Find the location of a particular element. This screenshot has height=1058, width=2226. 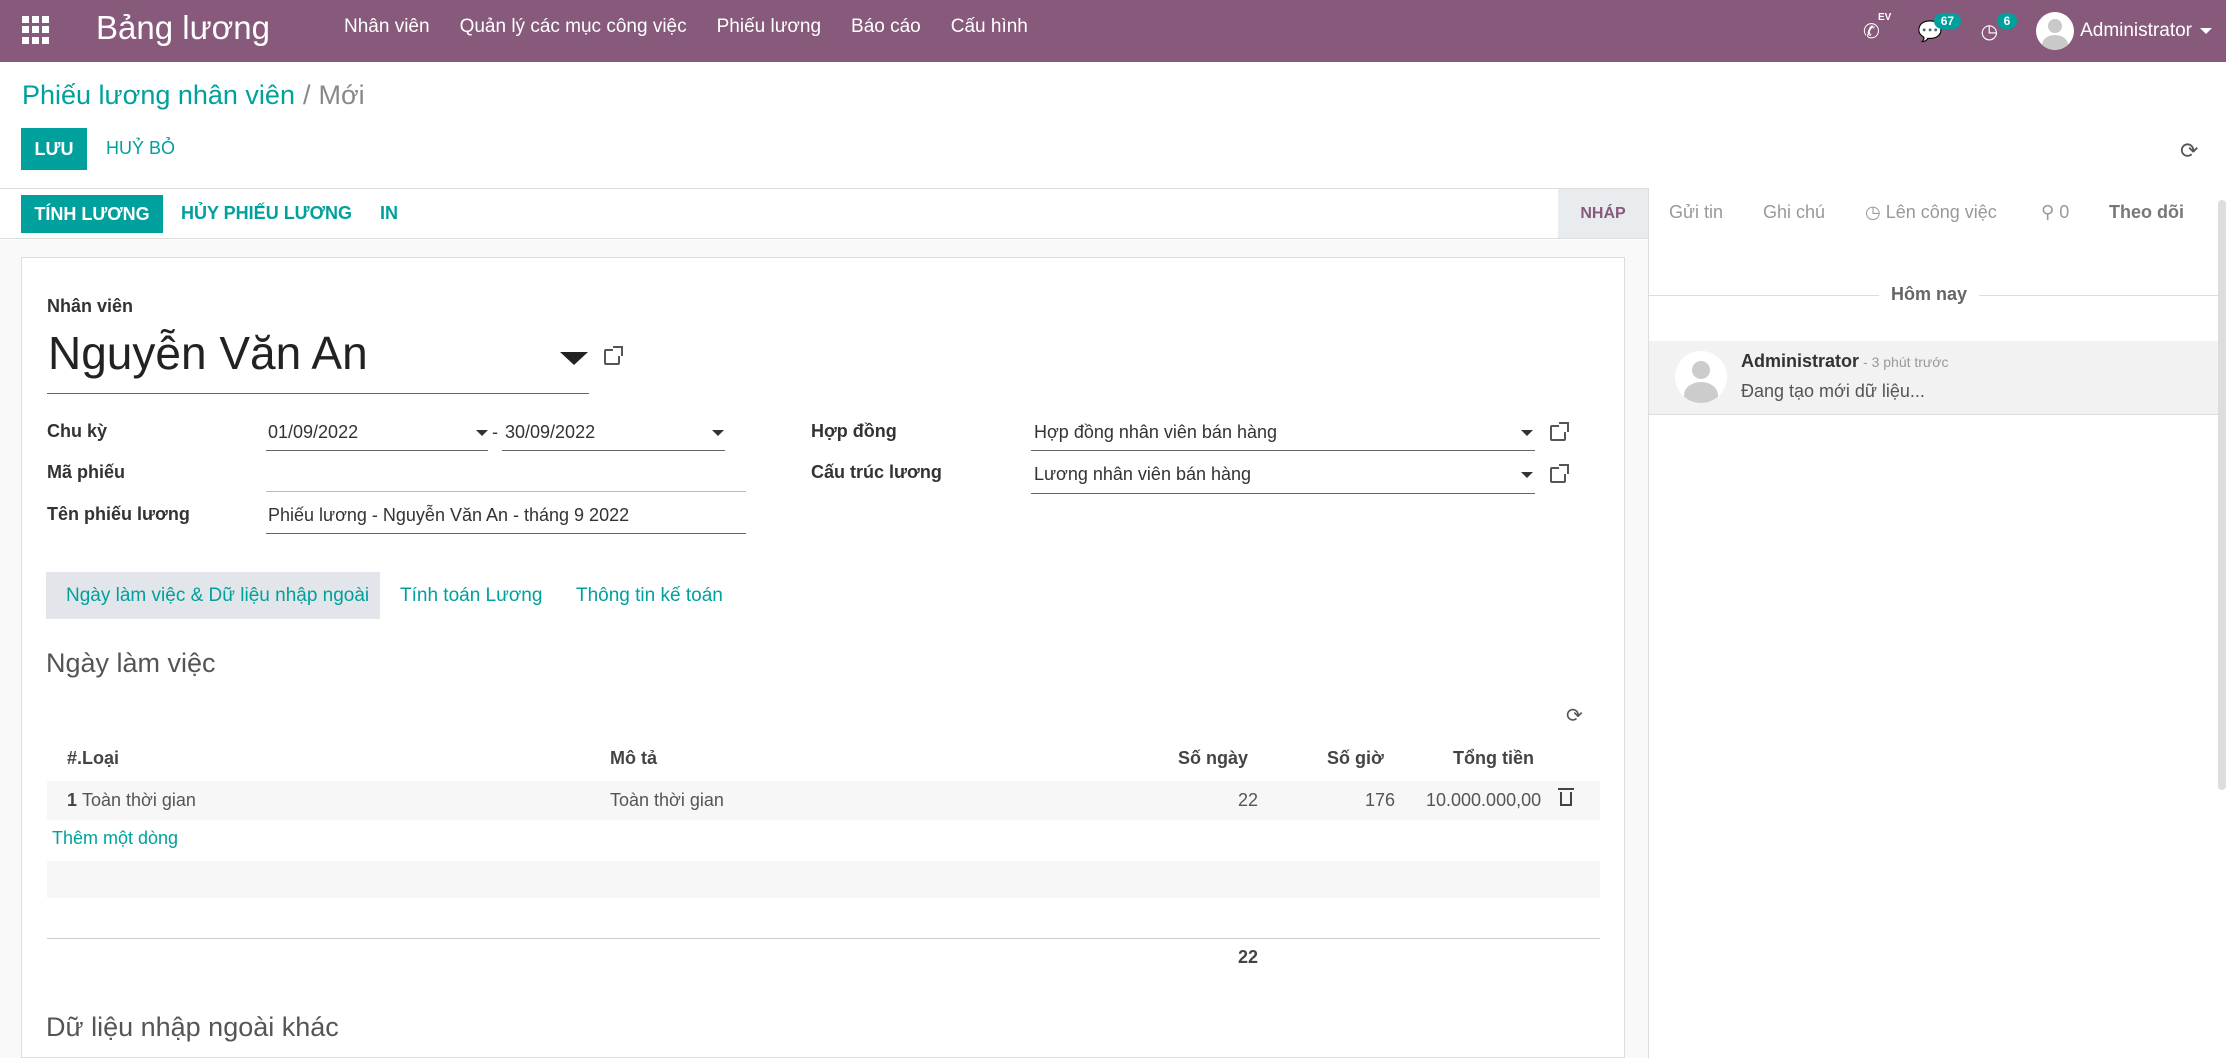

schedule-activity-button: ◷ Lên công việc is located at coordinates (1931, 212).